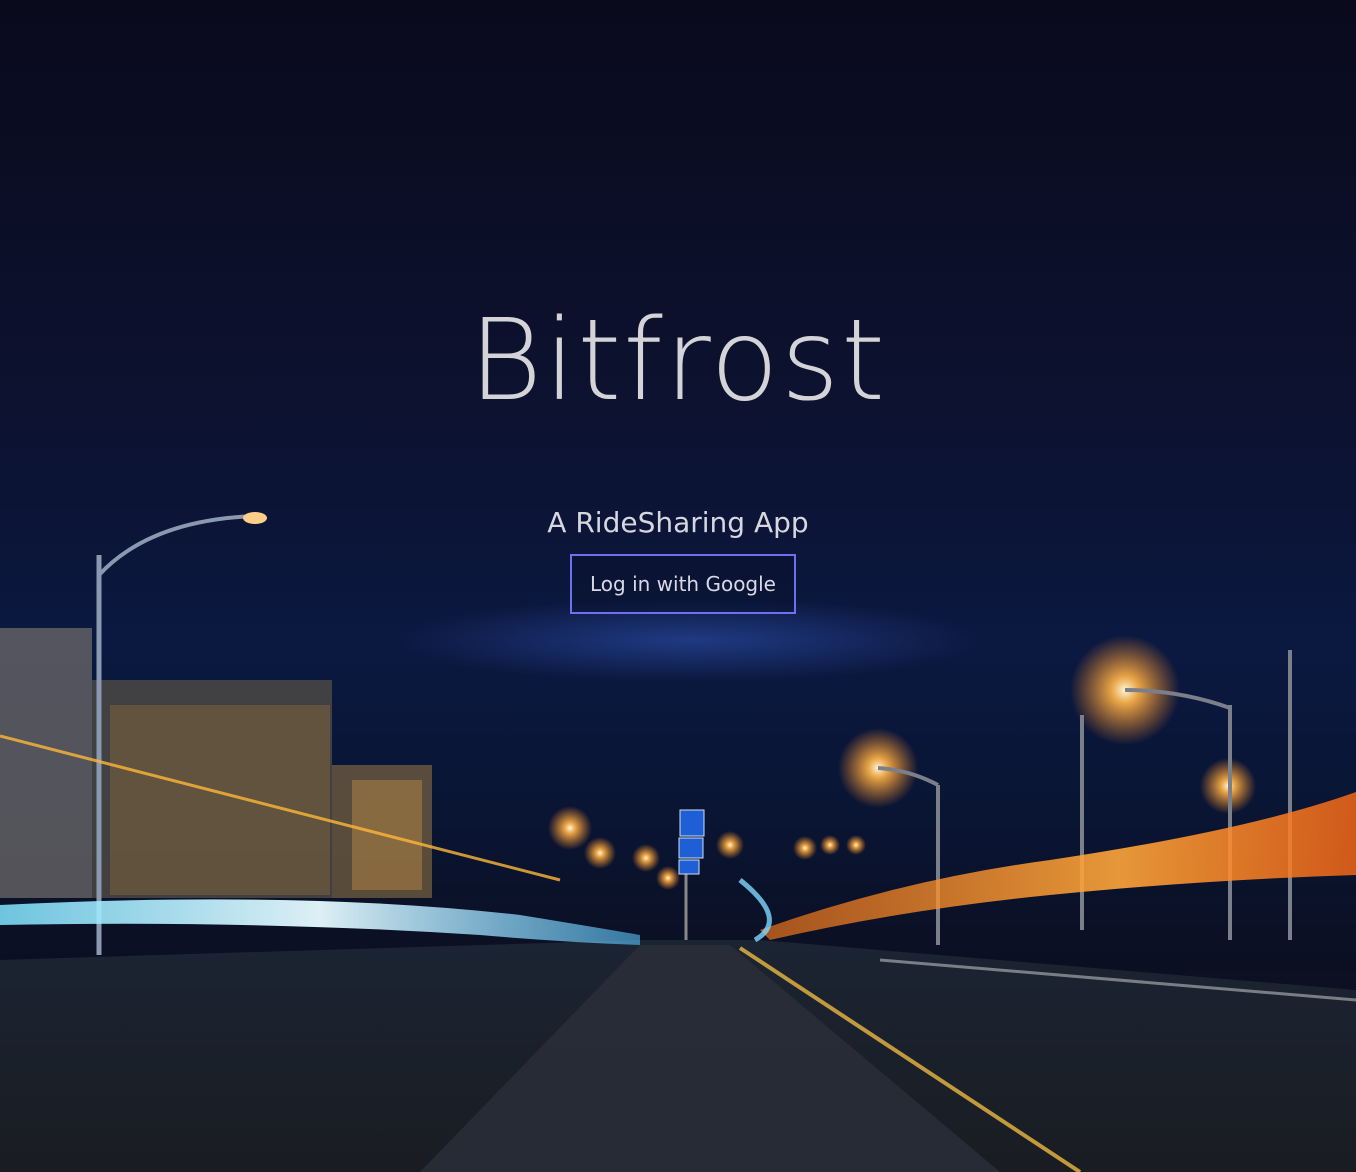  Describe the element at coordinates (678, 361) in the screenshot. I see `app-title: Bitfrost` at that location.